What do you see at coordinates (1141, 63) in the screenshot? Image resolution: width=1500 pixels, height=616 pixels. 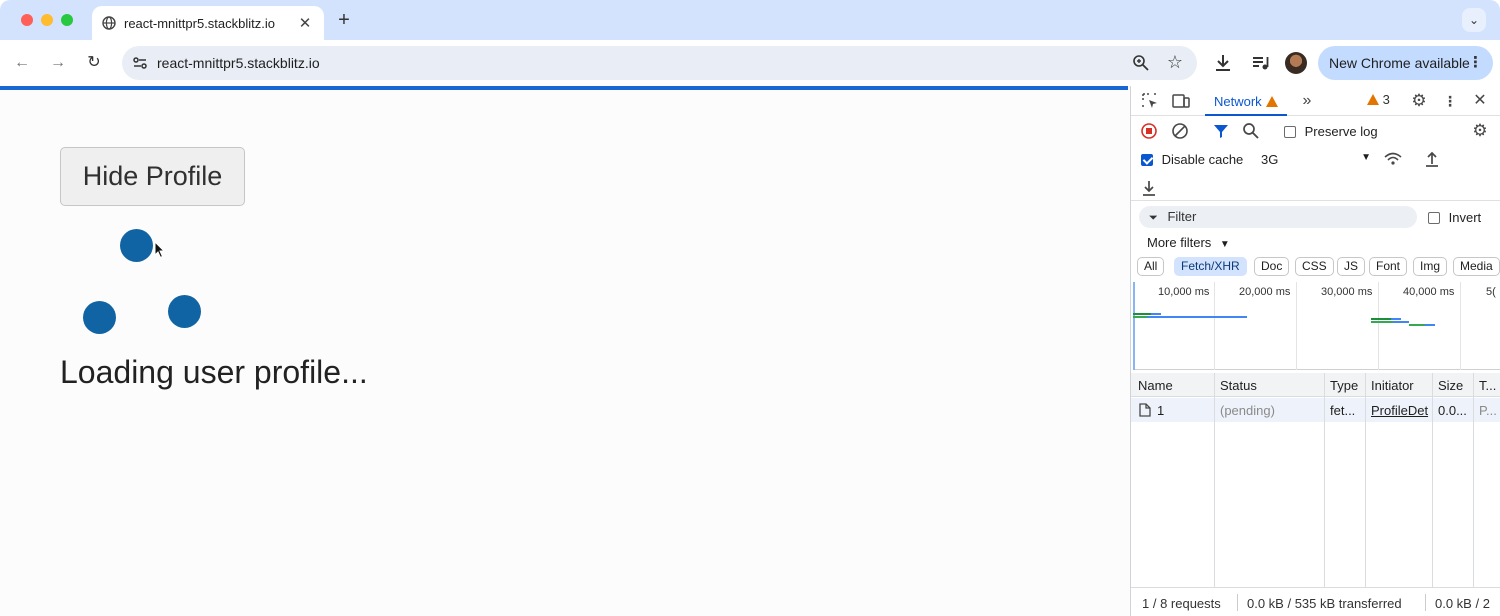 I see `zoom-icon` at bounding box center [1141, 63].